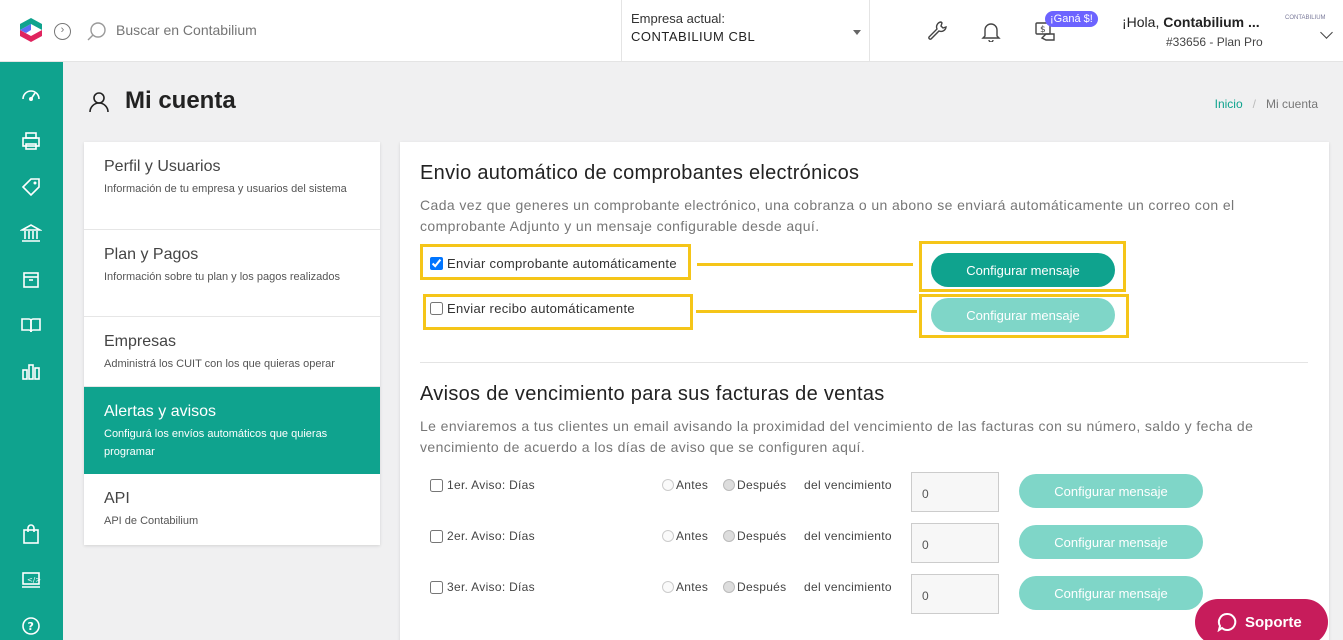  I want to click on checkbox-label: Enviar recibo automáticamente, so click(541, 308).